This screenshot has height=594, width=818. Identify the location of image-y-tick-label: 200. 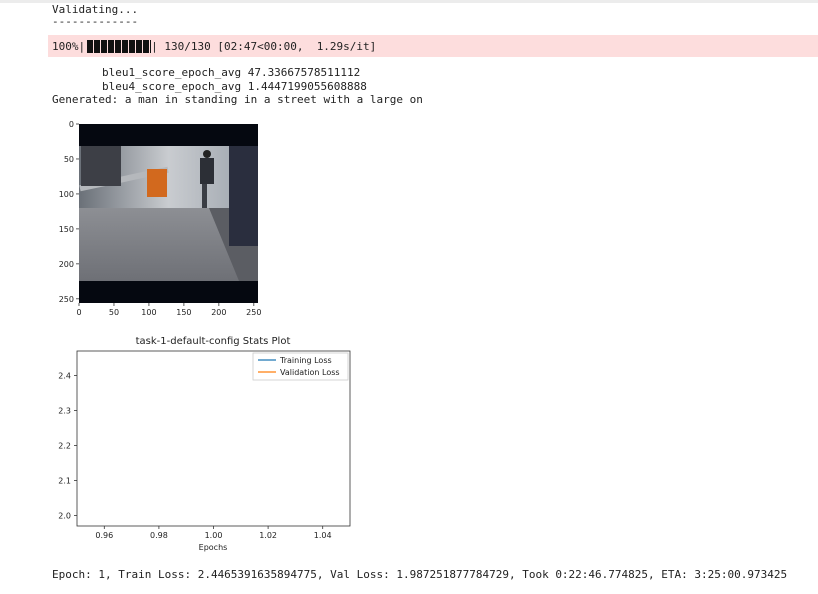
(66, 264).